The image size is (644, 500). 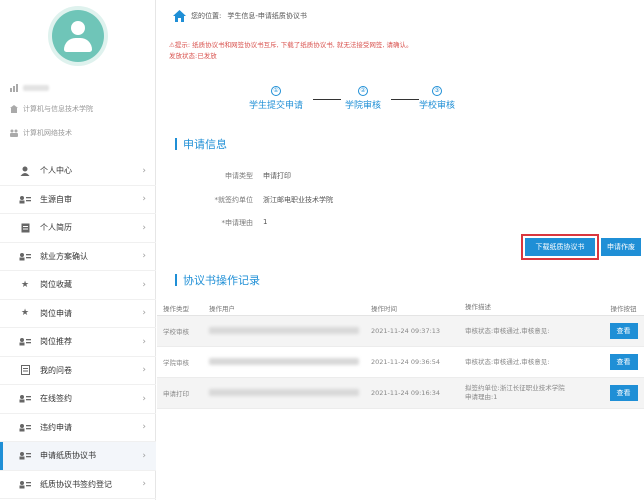 I want to click on group-icon, so click(x=14, y=133).